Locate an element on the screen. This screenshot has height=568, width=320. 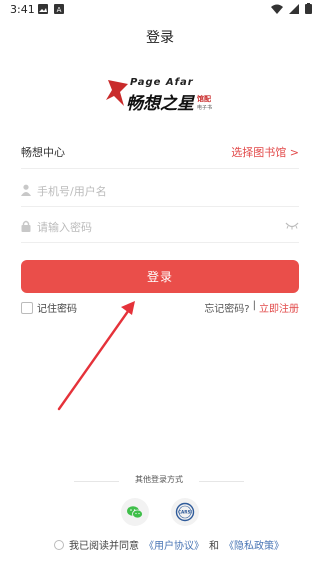
app-notification-icon: A is located at coordinates (59, 9).